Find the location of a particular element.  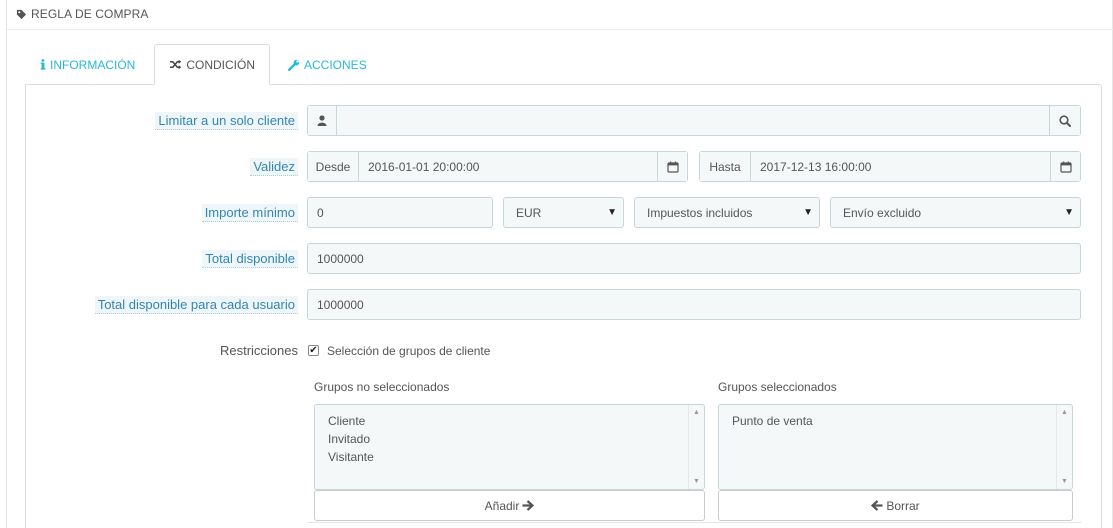

restrictions-label: Restricciones is located at coordinates (258, 350).